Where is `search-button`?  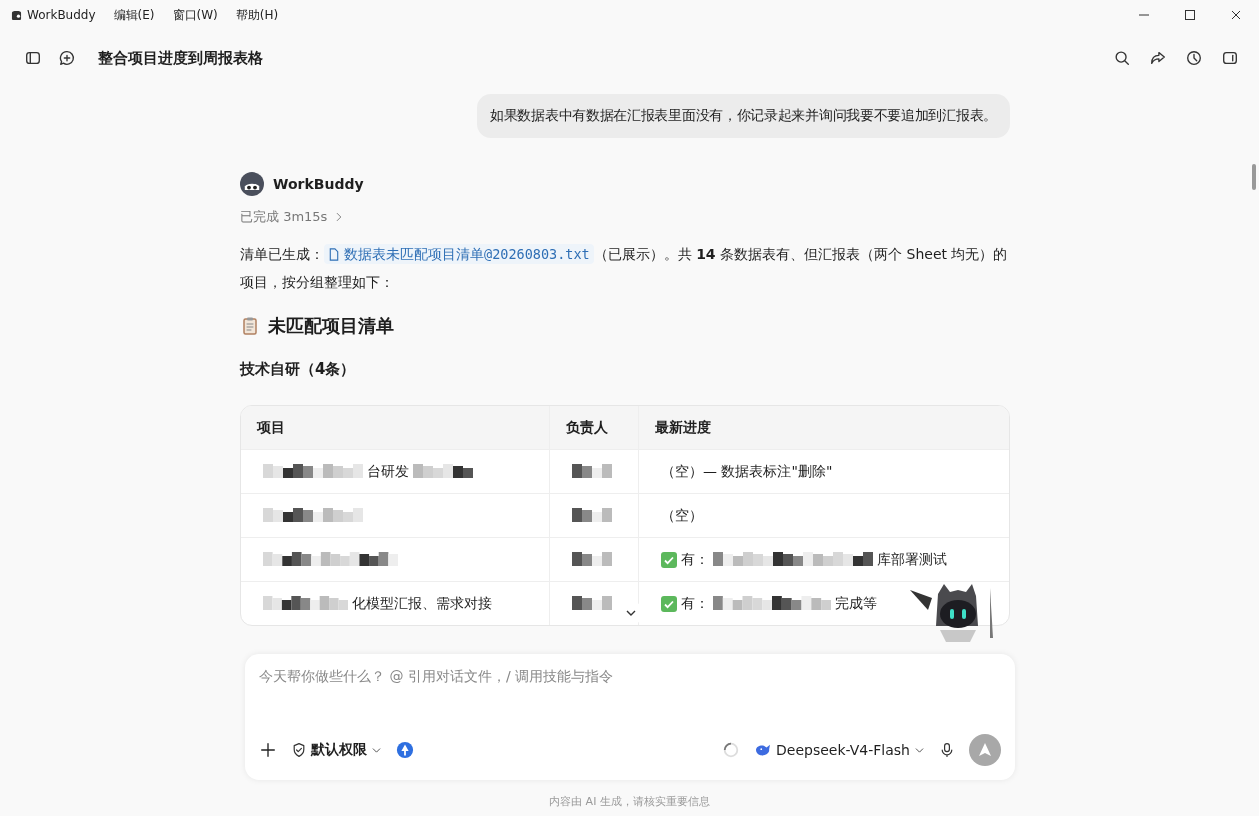
search-button is located at coordinates (1122, 58).